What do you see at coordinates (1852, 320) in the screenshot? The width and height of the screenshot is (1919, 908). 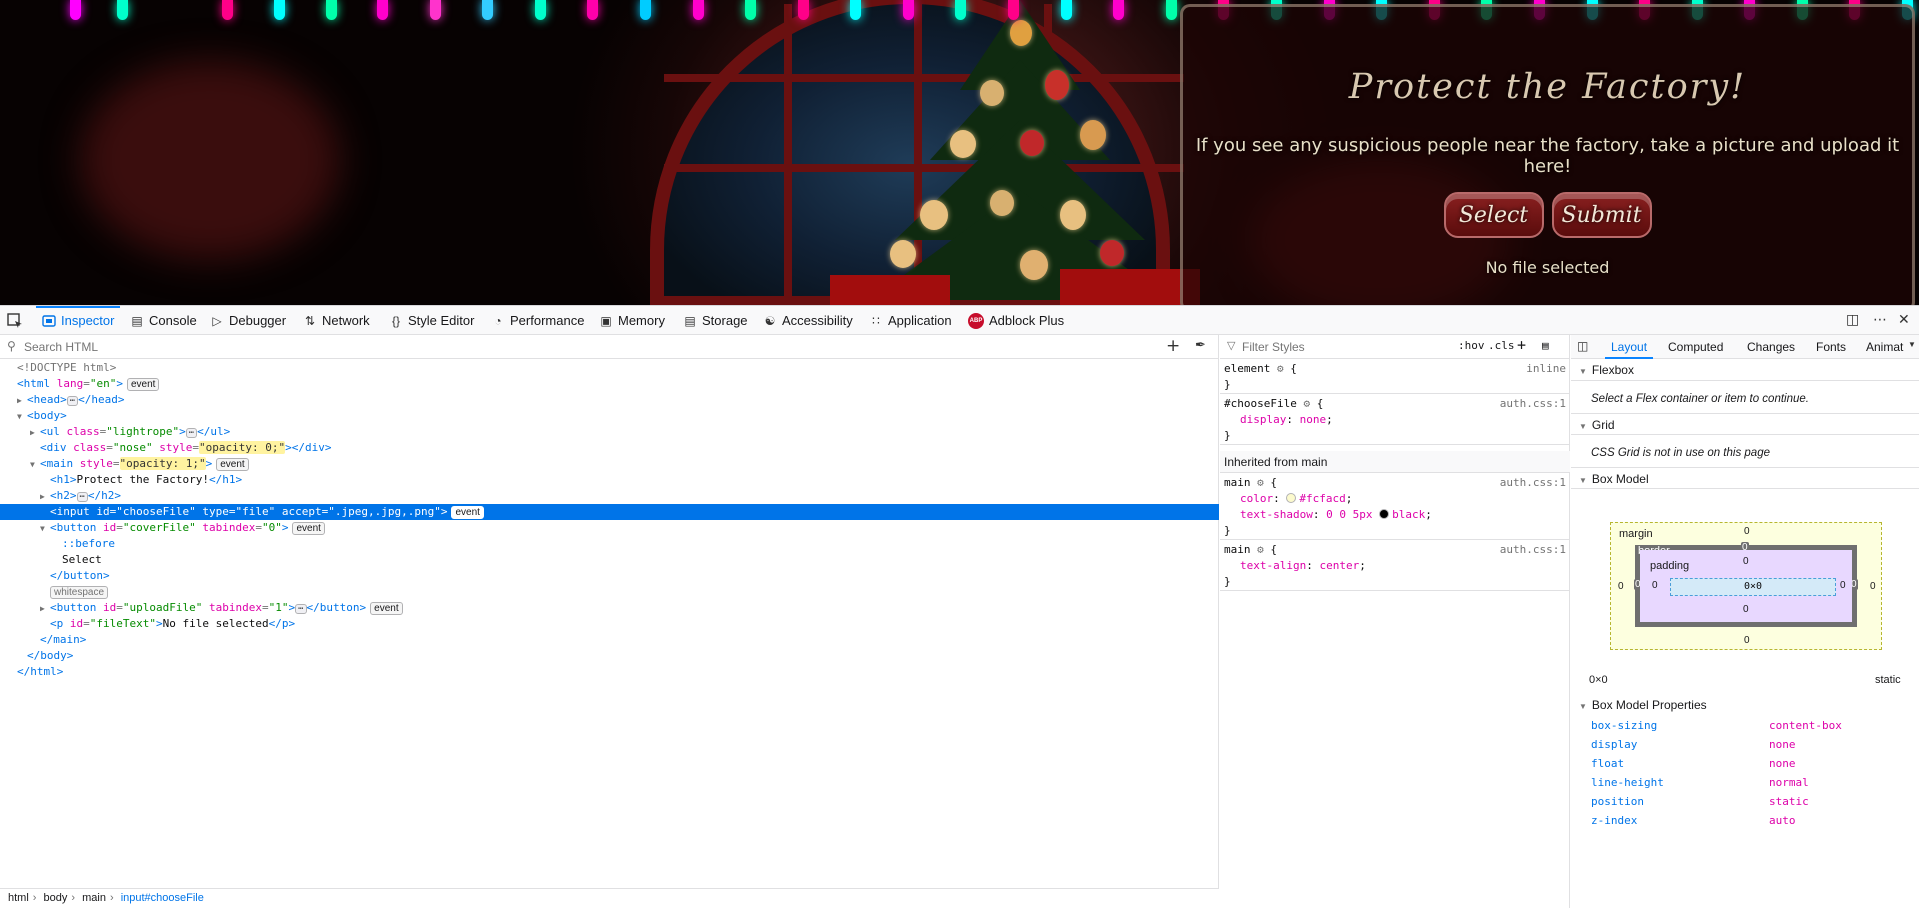 I see `dock-side-icon: ◫` at bounding box center [1852, 320].